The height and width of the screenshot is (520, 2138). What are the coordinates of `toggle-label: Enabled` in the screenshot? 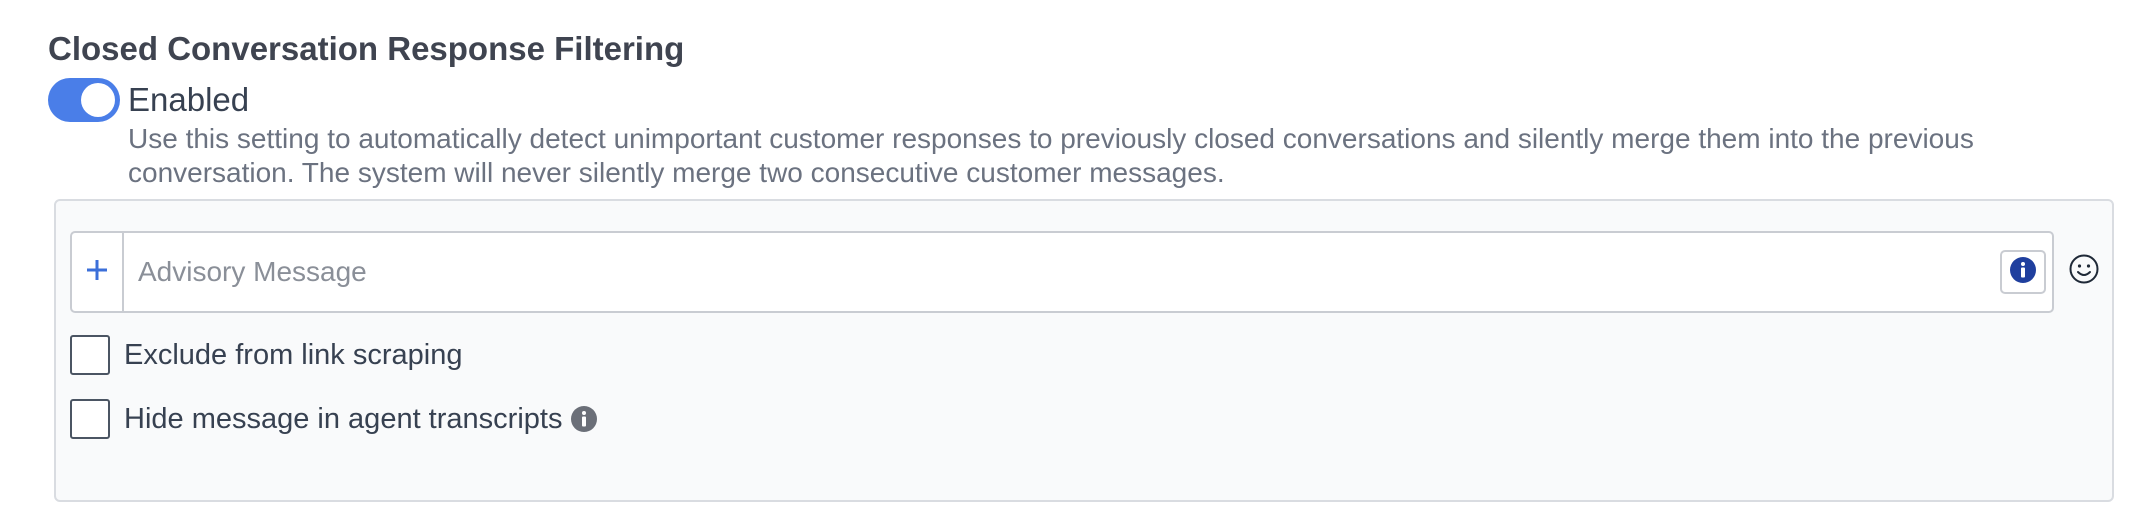 It's located at (189, 99).